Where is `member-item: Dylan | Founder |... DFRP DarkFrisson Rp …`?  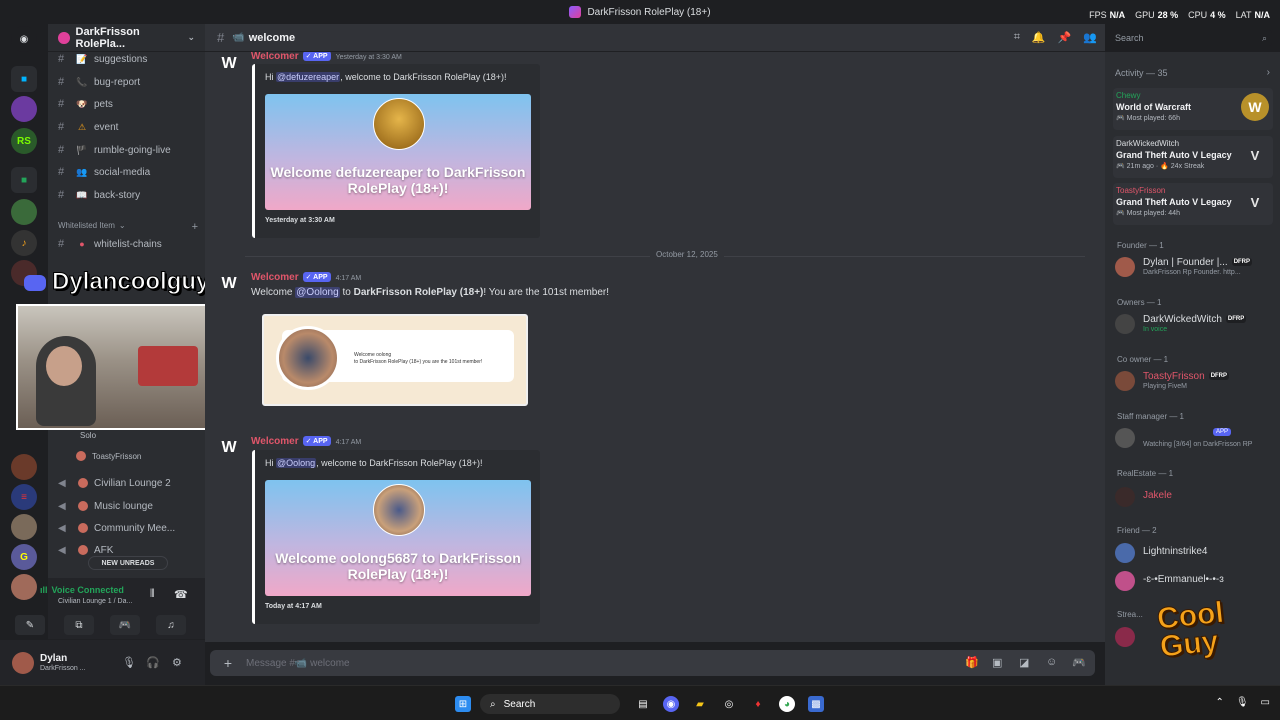
member-item: Dylan | Founder |... DFRP DarkFrisson Rp … is located at coordinates (1195, 267).